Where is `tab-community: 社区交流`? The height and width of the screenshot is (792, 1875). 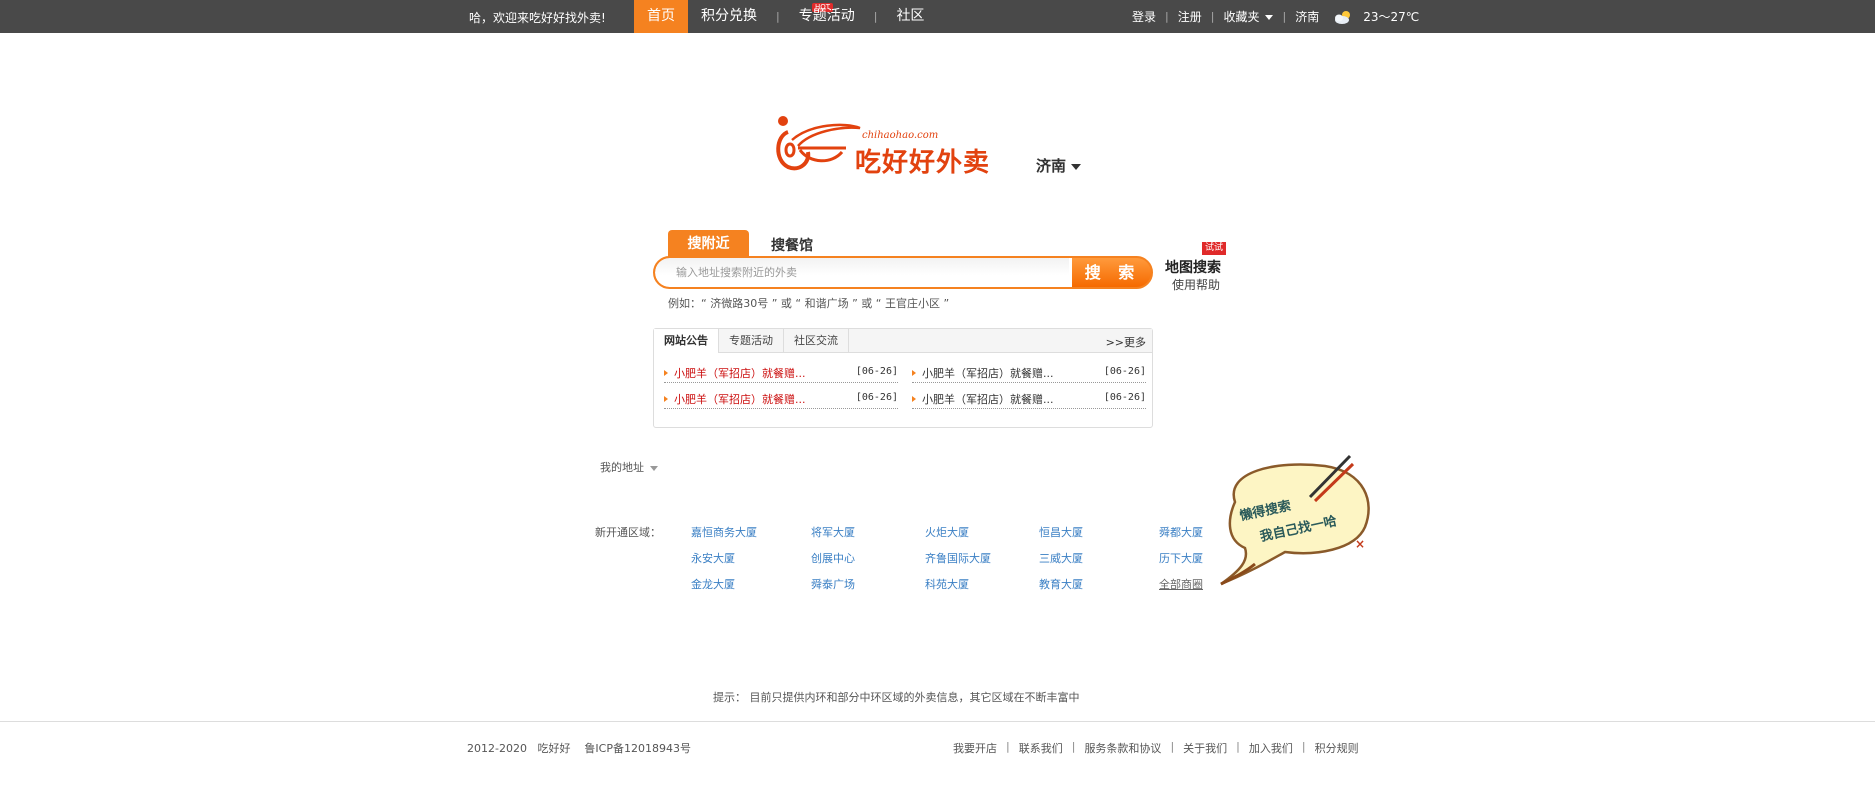 tab-community: 社区交流 is located at coordinates (816, 340).